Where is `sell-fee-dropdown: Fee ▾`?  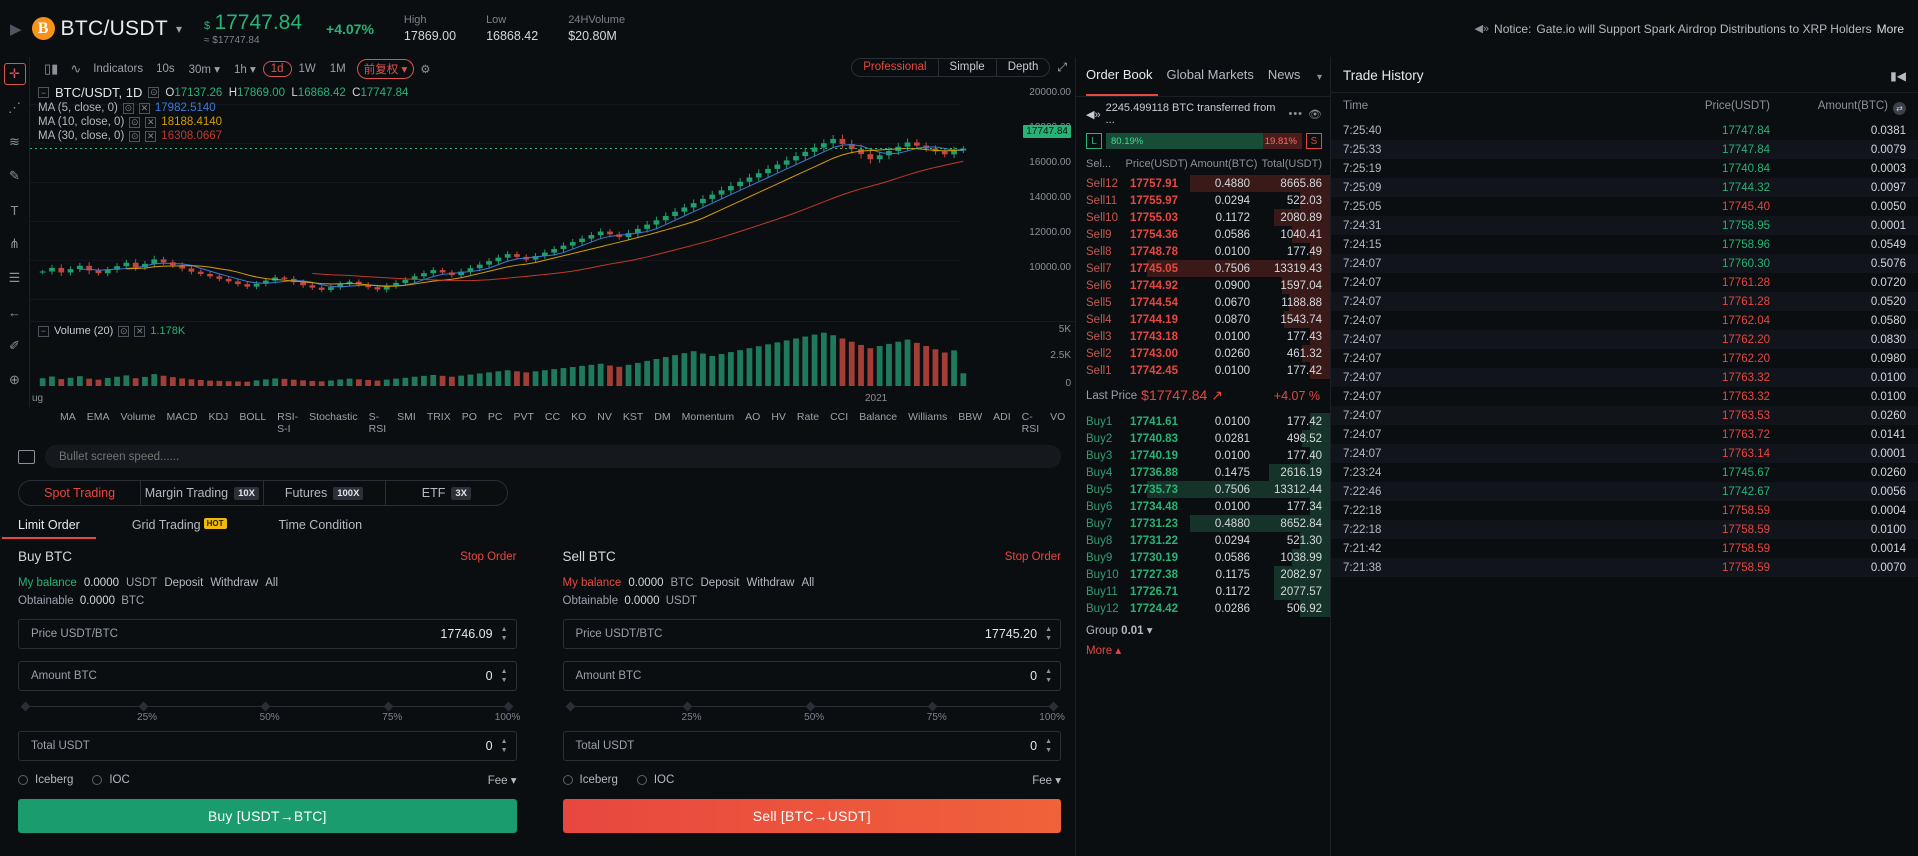
sell-fee-dropdown: Fee ▾ is located at coordinates (1046, 780).